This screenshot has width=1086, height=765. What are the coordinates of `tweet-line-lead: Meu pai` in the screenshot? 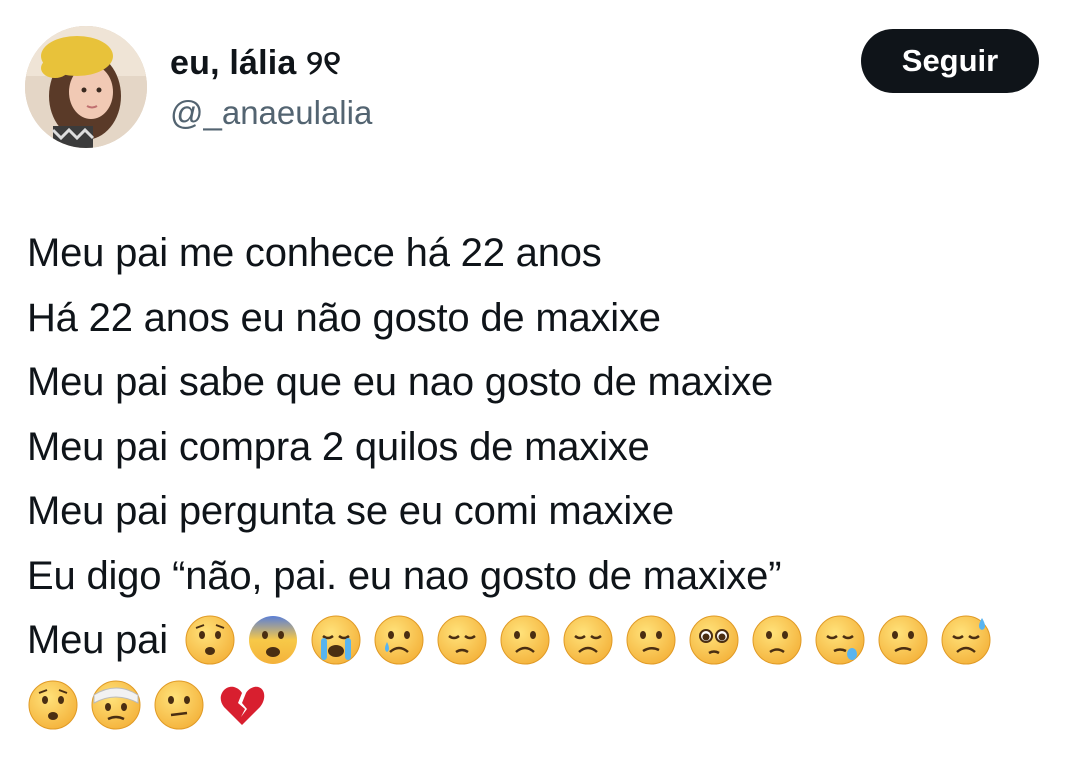 It's located at (97, 640).